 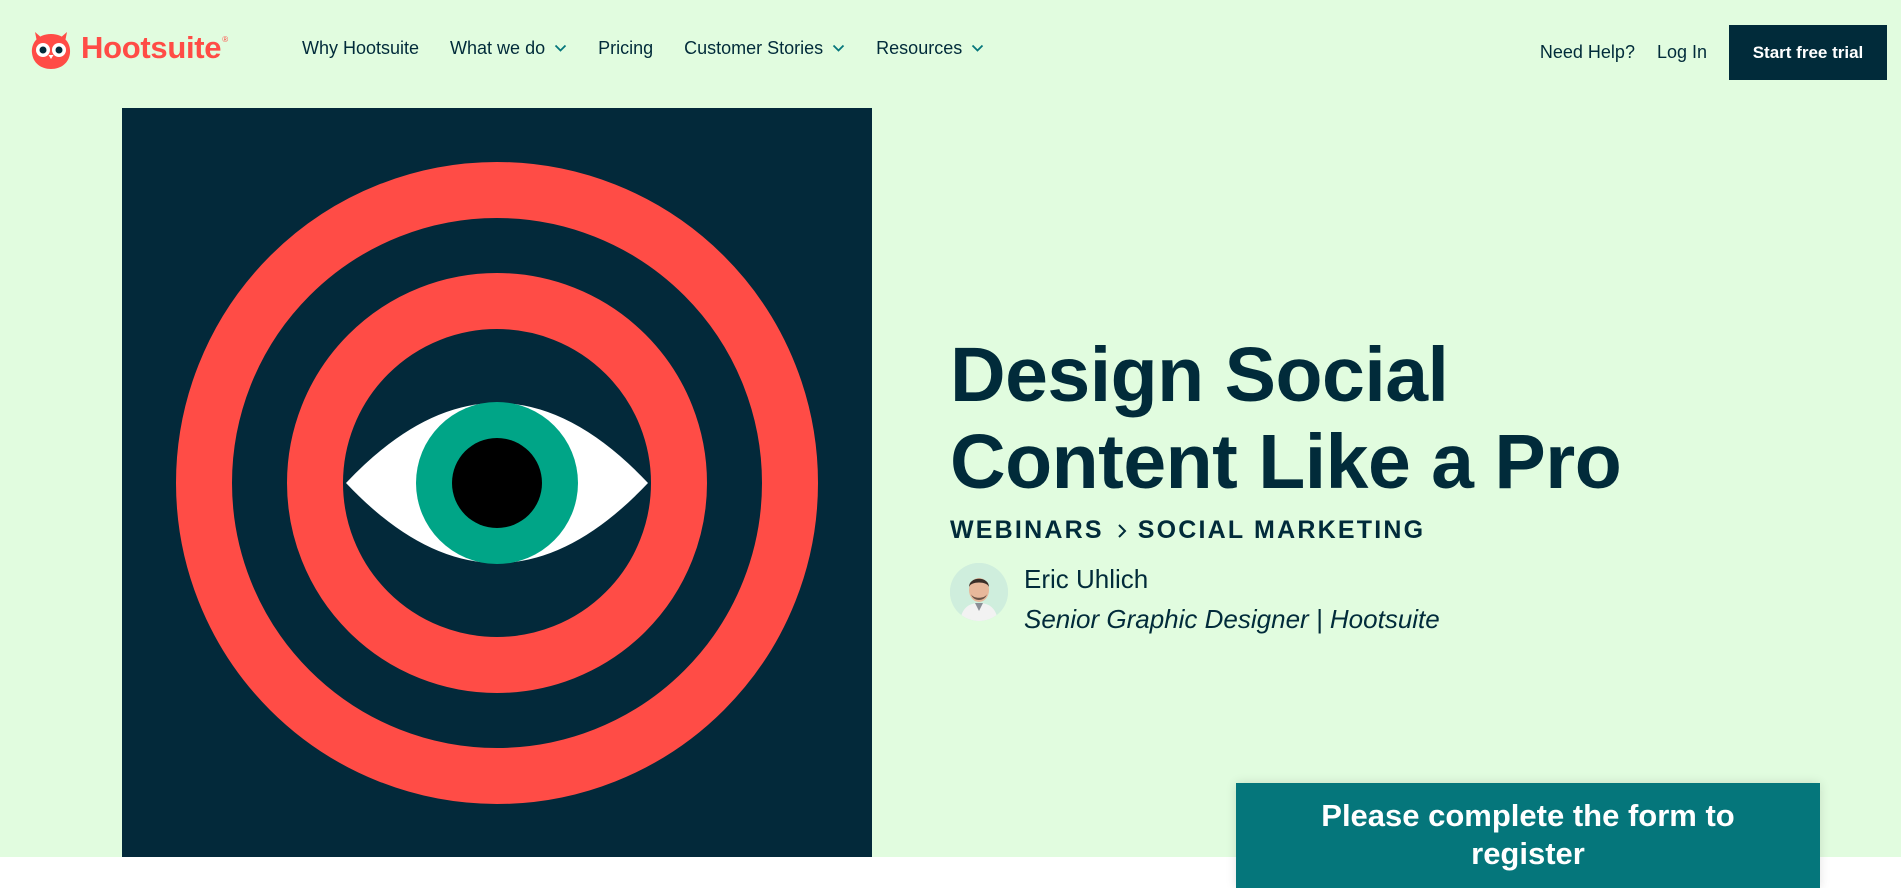 I want to click on nav-item-label: What we do, so click(x=498, y=48).